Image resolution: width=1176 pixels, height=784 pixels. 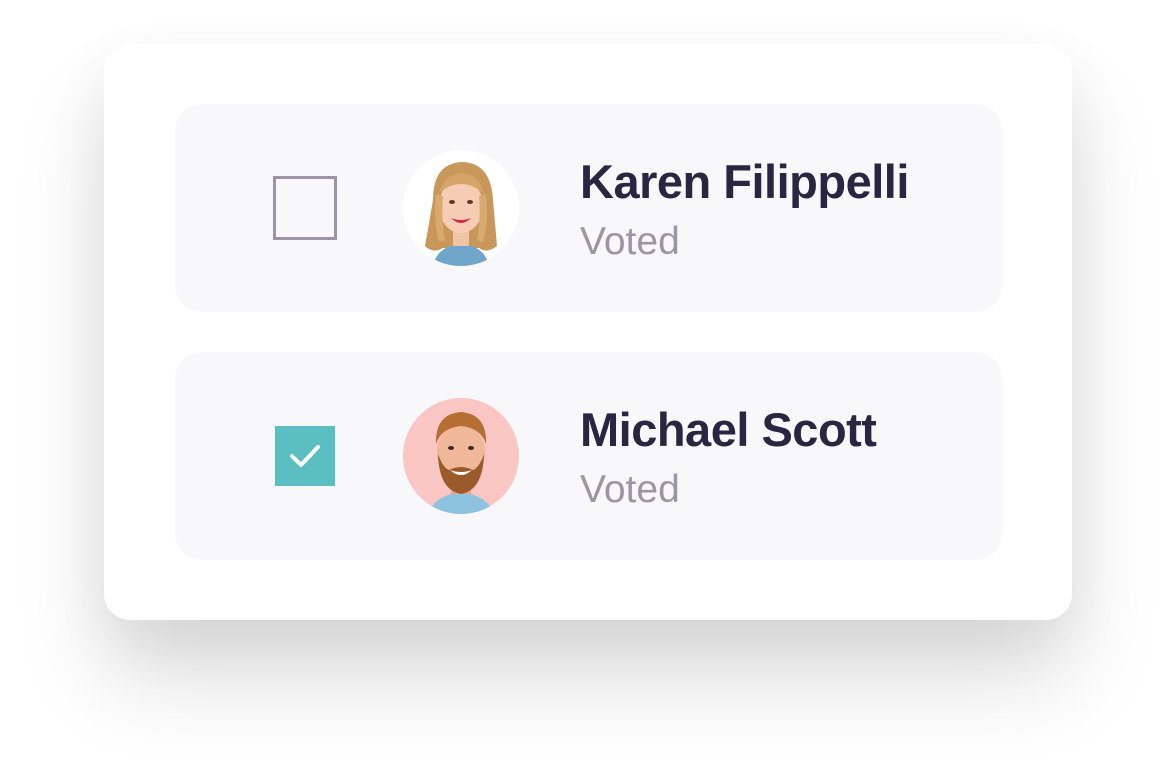 I want to click on voter-checkbox-checked, so click(x=305, y=456).